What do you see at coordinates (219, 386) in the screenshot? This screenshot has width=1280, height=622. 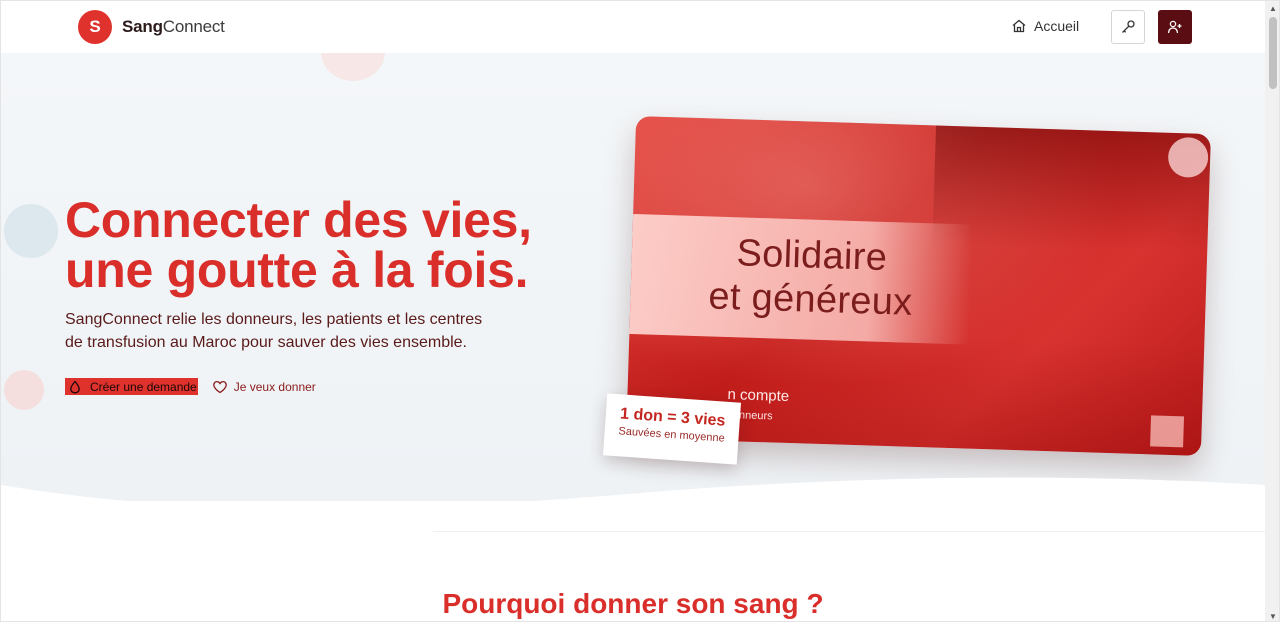 I see `heart-icon` at bounding box center [219, 386].